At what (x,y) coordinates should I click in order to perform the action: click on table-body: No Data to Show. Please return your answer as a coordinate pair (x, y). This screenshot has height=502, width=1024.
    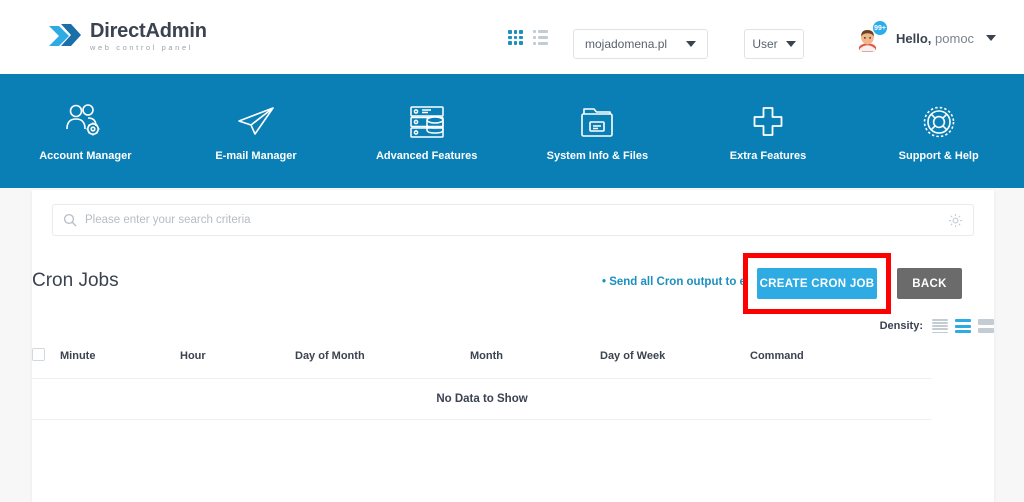
    Looking at the image, I should click on (482, 399).